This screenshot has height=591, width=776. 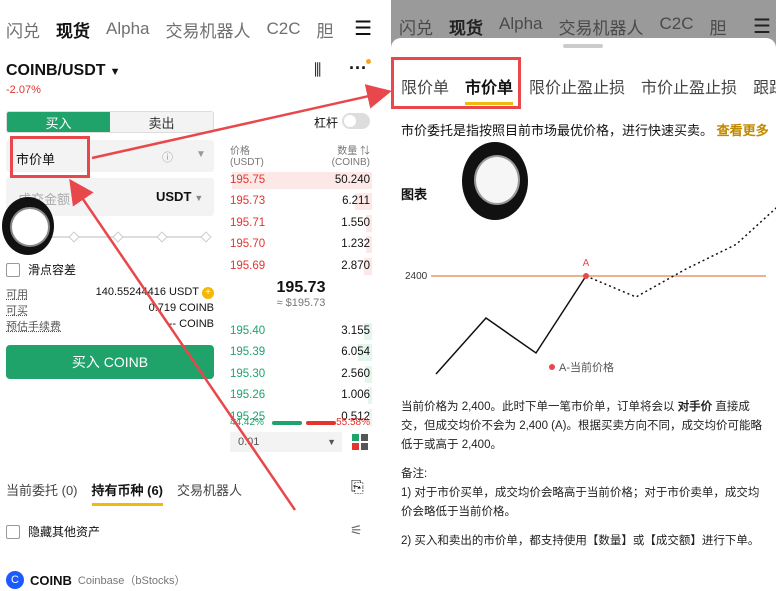 What do you see at coordinates (127, 493) in the screenshot?
I see `tab-holdings: 持有币种 (6)` at bounding box center [127, 493].